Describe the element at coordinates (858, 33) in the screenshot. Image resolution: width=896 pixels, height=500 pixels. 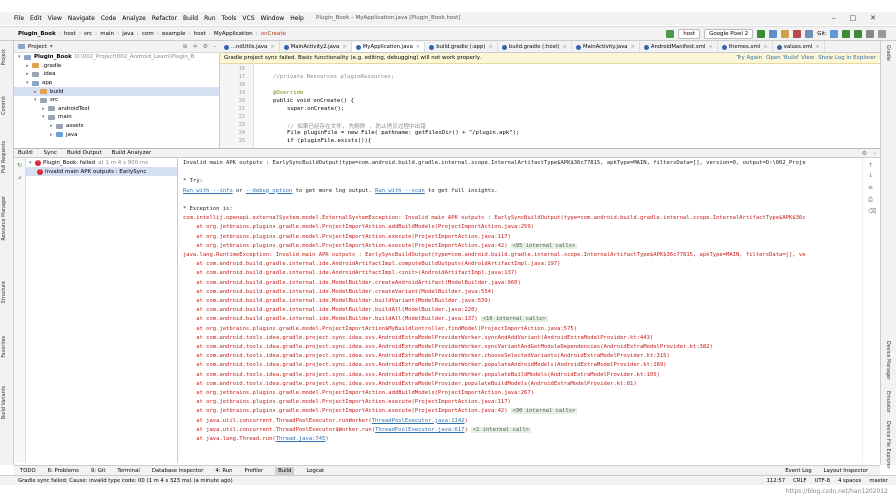
I see `git-push-icon` at that location.